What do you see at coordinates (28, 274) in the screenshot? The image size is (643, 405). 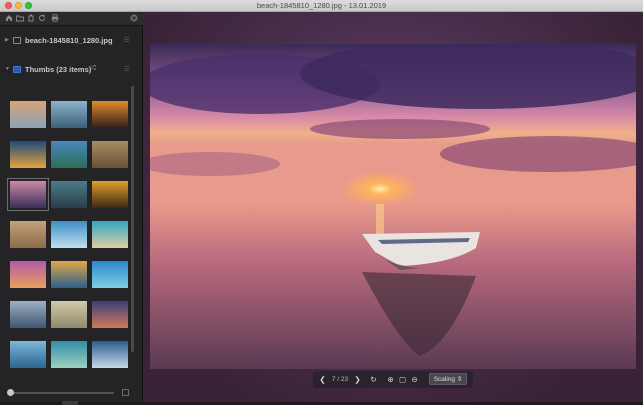 I see `thumbnail-purple-sunset` at bounding box center [28, 274].